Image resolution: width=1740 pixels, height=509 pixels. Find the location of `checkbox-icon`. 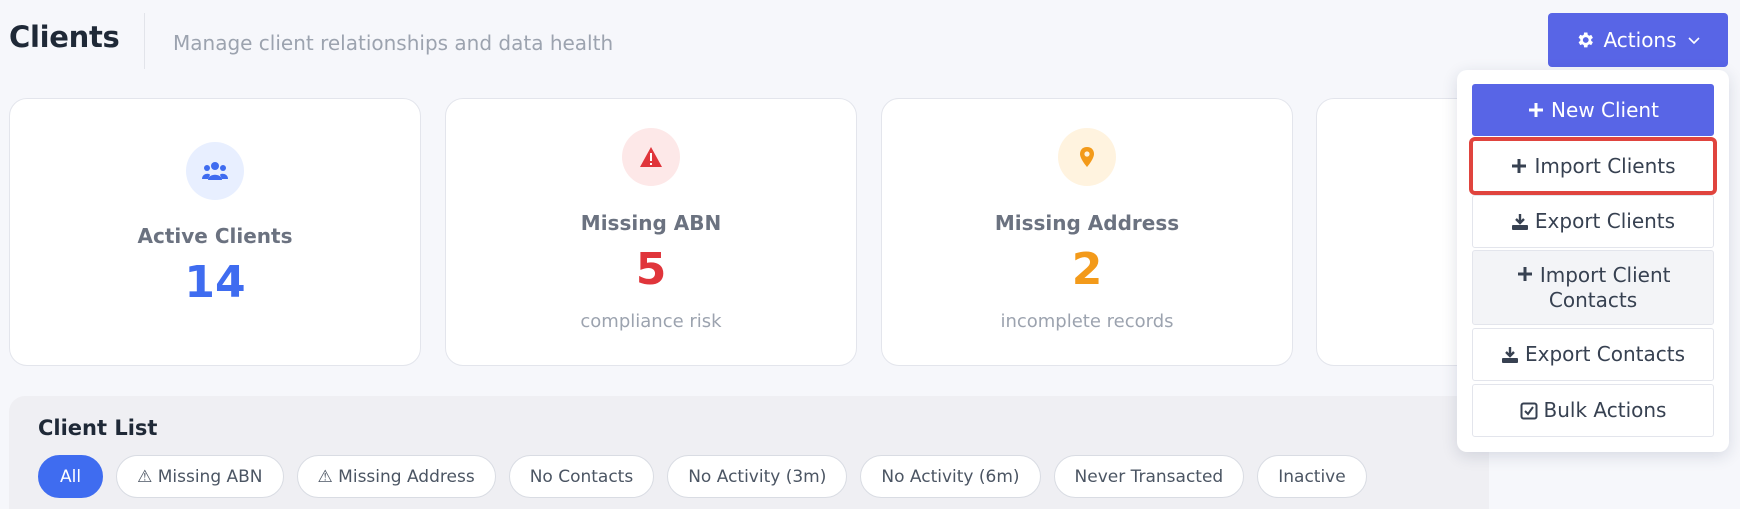

checkbox-icon is located at coordinates (1529, 410).